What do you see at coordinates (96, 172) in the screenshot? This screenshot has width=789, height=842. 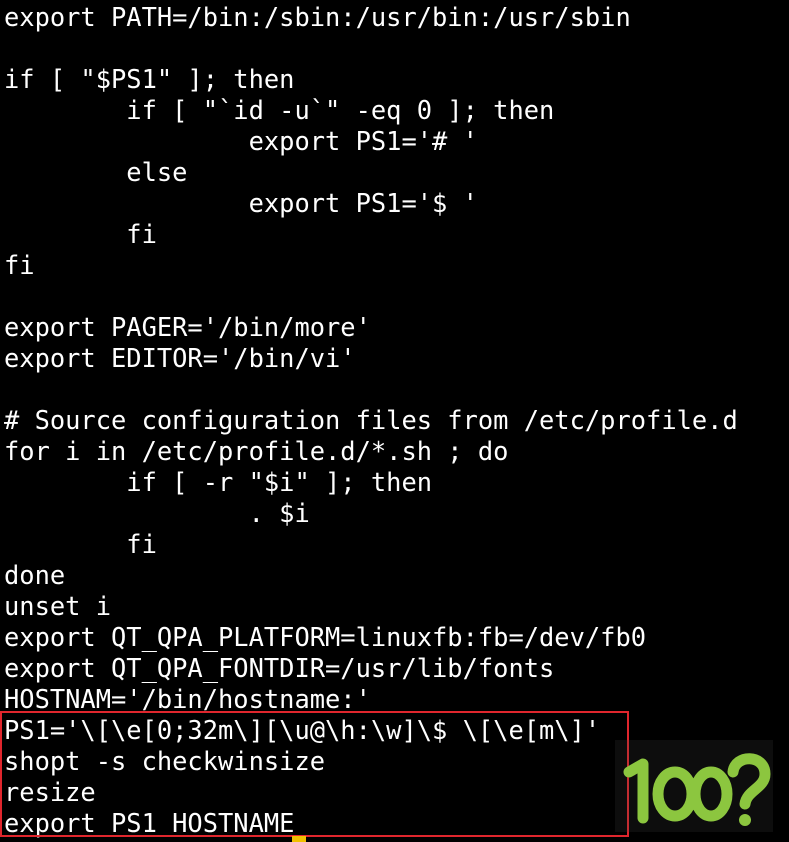 I see `code-line: else` at bounding box center [96, 172].